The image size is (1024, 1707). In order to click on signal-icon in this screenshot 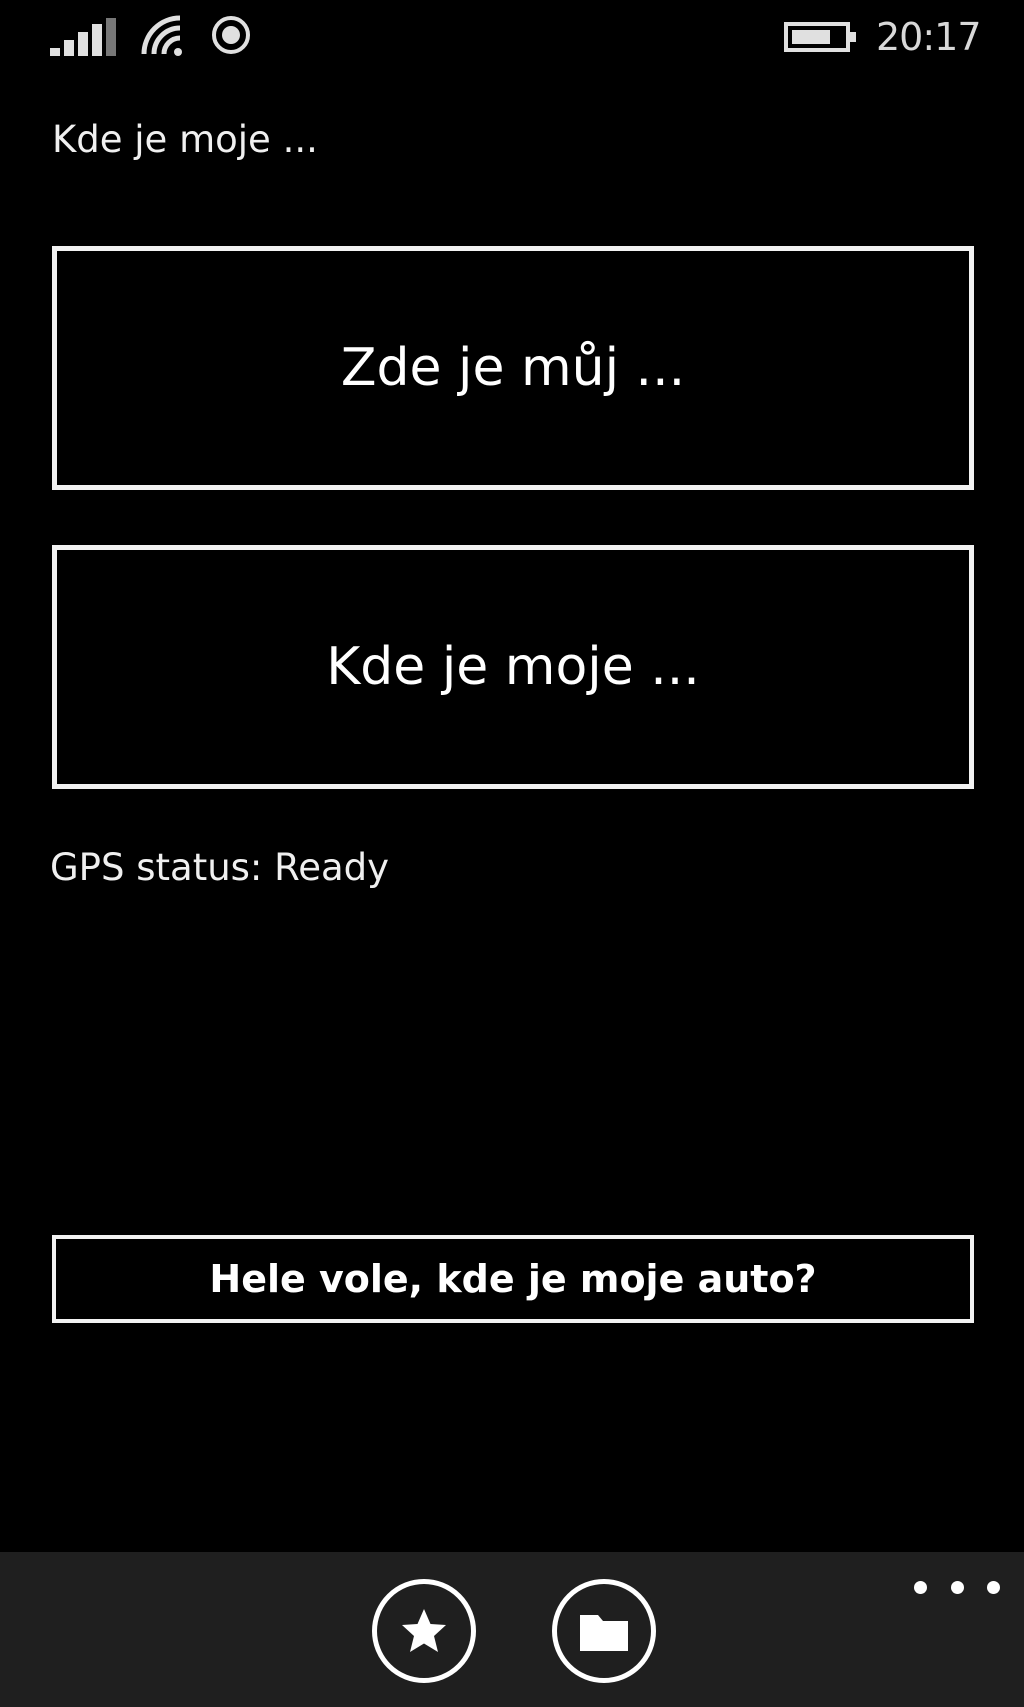, I will do `click(83, 37)`.